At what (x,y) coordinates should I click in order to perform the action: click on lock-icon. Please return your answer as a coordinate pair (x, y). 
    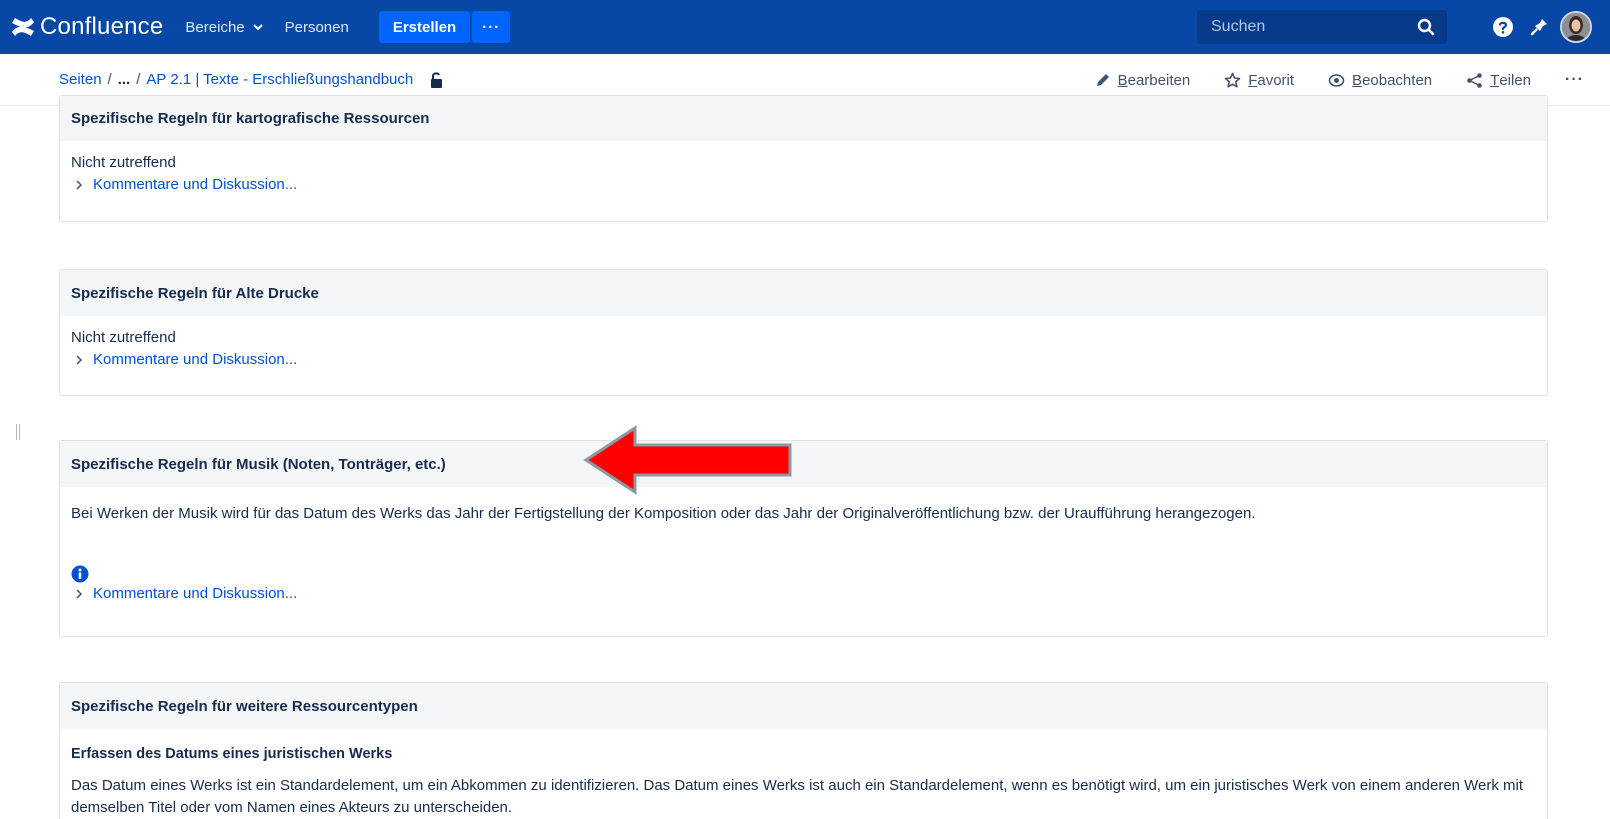
    Looking at the image, I should click on (437, 80).